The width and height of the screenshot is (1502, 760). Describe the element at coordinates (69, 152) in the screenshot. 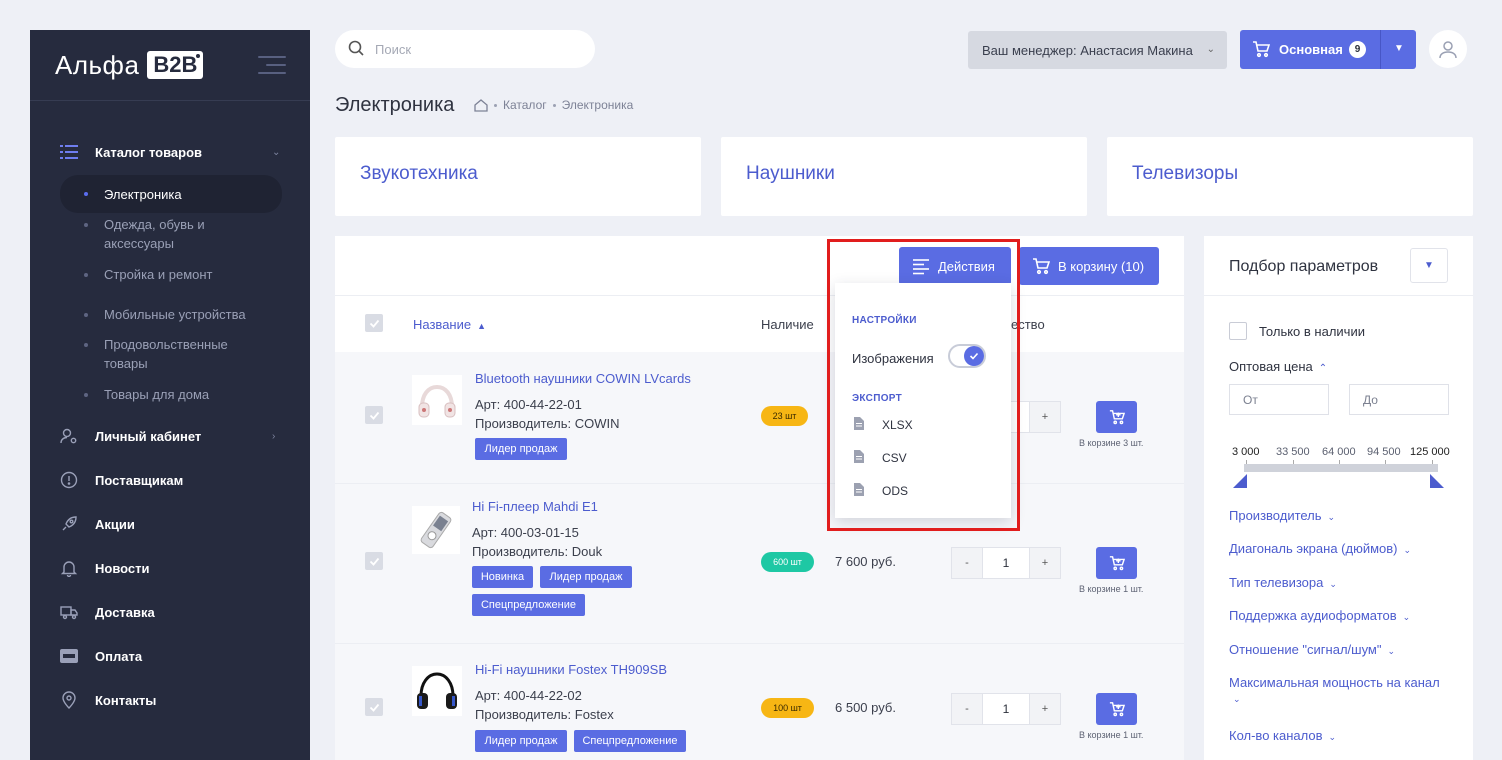

I see `list-icon` at that location.